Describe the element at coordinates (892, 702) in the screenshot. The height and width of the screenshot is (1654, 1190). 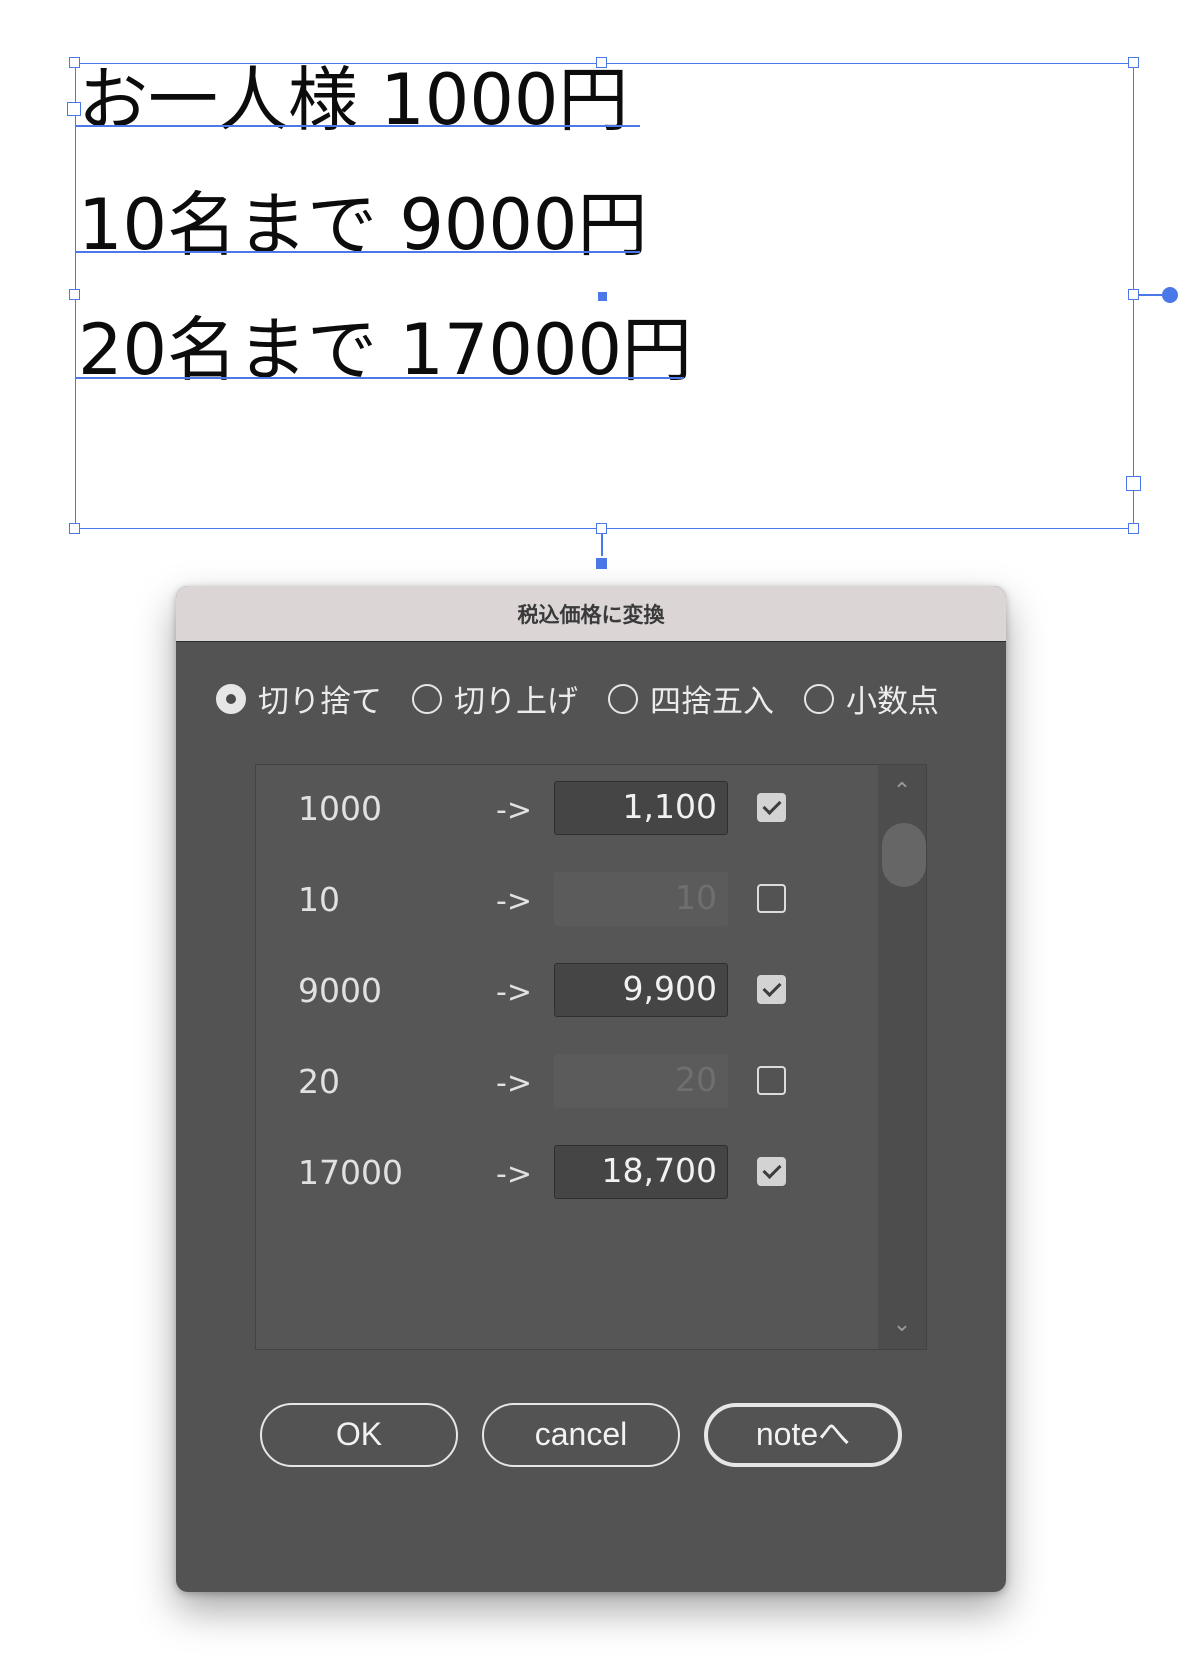
I see `radio-label: 小数点` at that location.